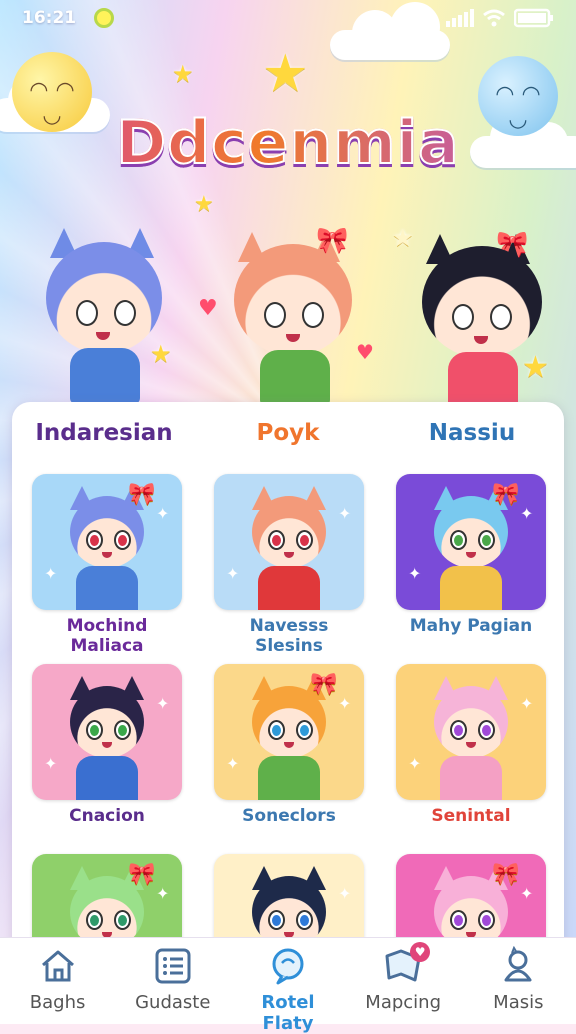 This screenshot has height=1034, width=576. What do you see at coordinates (57, 966) in the screenshot?
I see `home-icon` at bounding box center [57, 966].